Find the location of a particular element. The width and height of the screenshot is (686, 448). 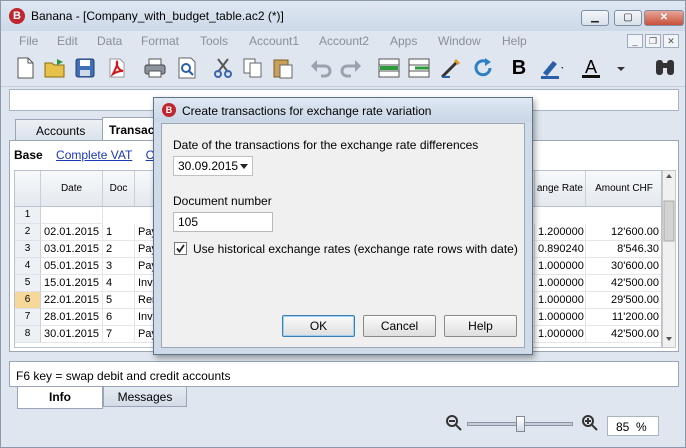

menu-account2: Account2 is located at coordinates (344, 41).